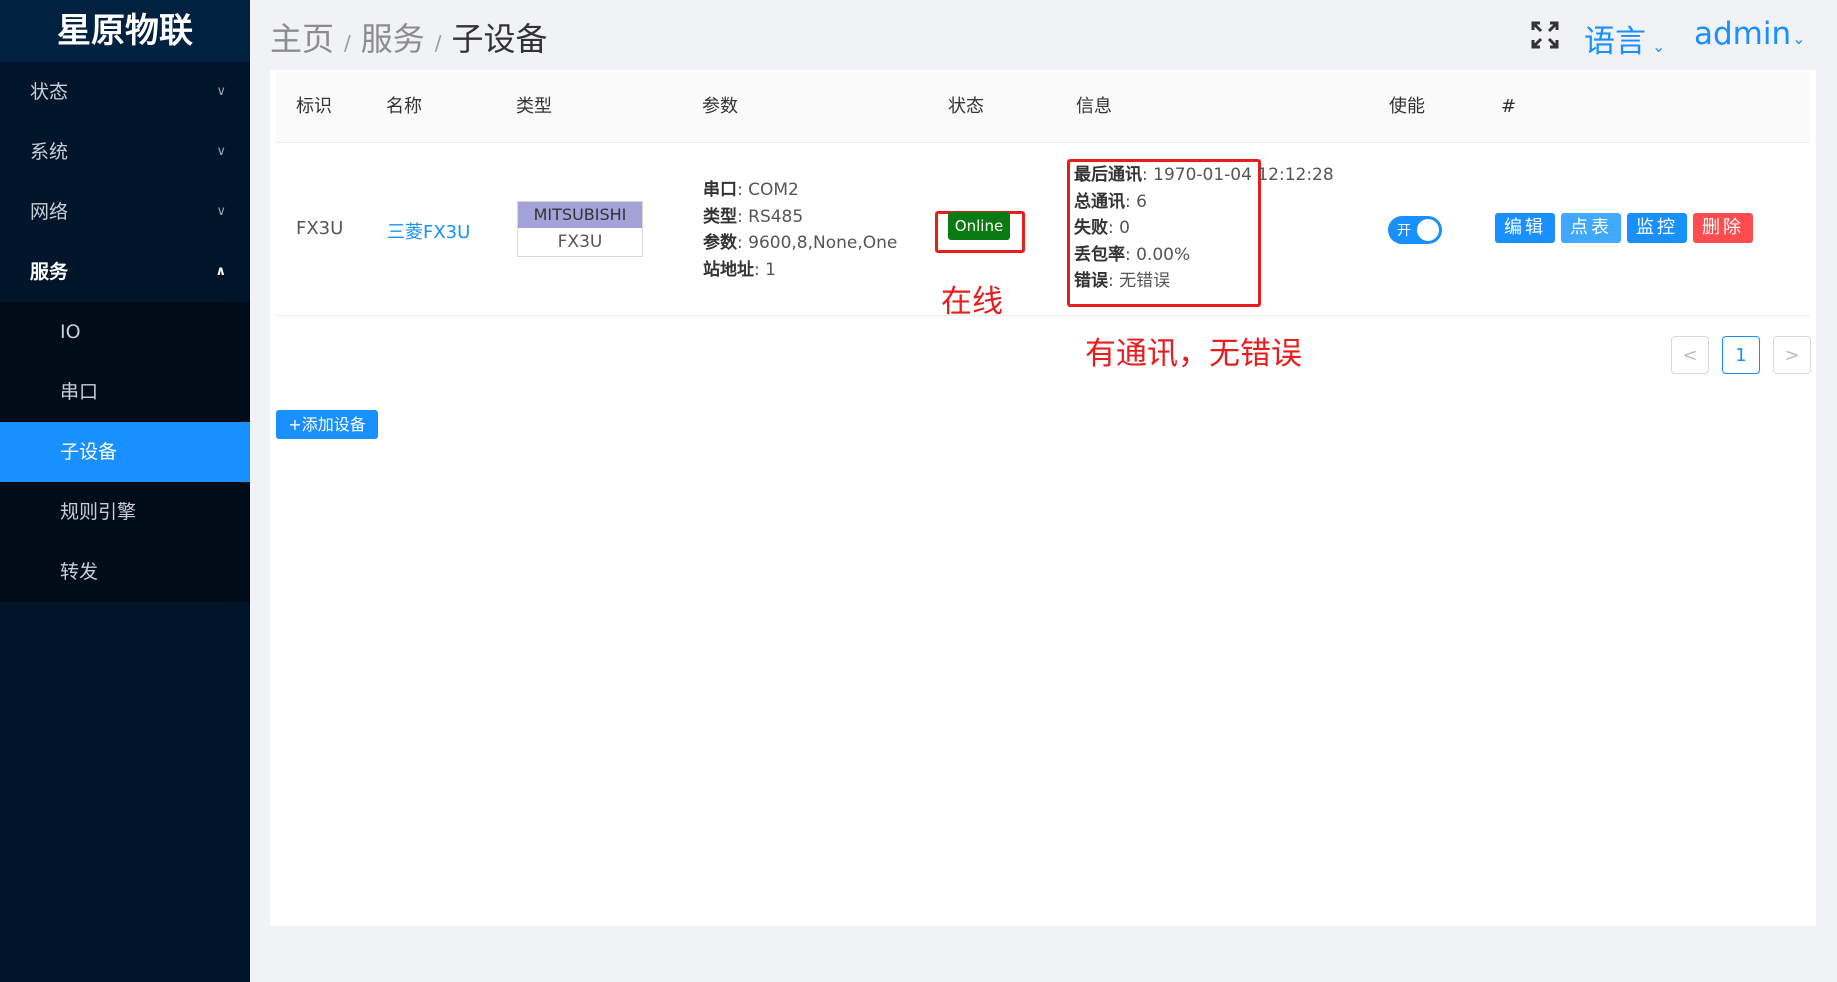 The image size is (1837, 982). I want to click on header: 主页 / 服务 / 子设备 语言 ⌄ admin⌄, so click(1043, 35).